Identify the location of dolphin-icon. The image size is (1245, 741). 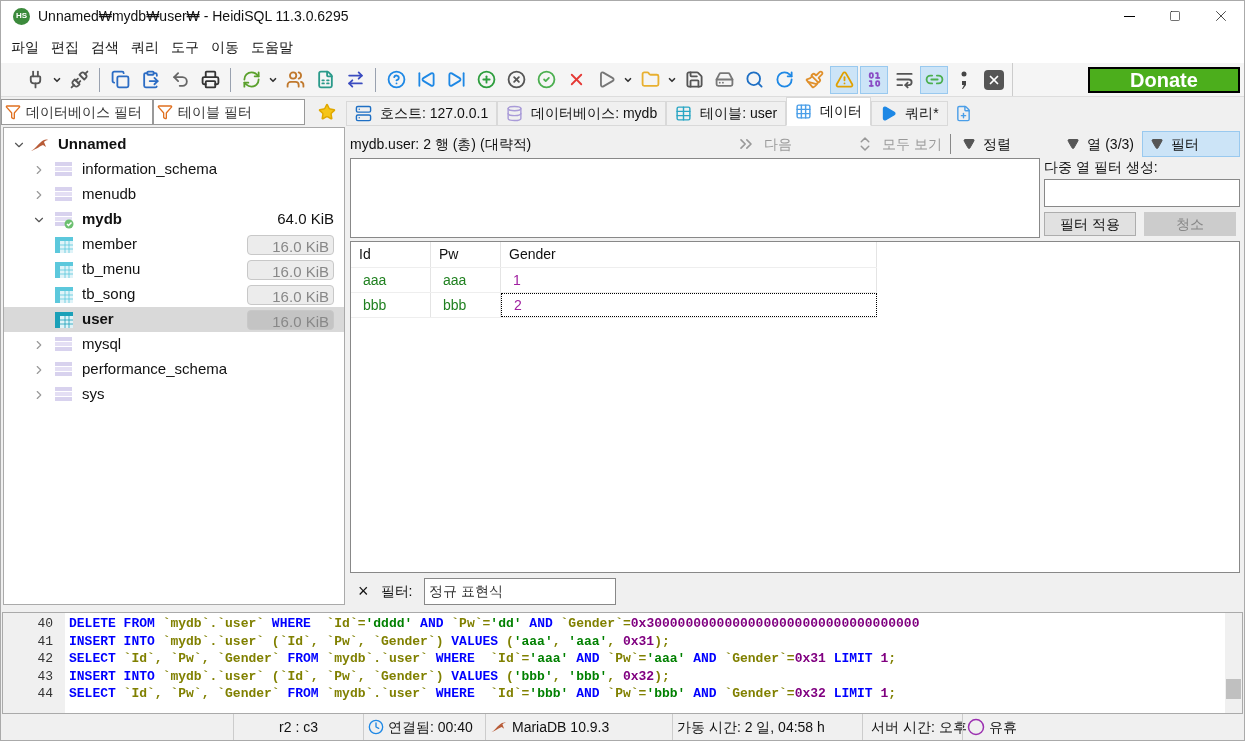
(499, 727).